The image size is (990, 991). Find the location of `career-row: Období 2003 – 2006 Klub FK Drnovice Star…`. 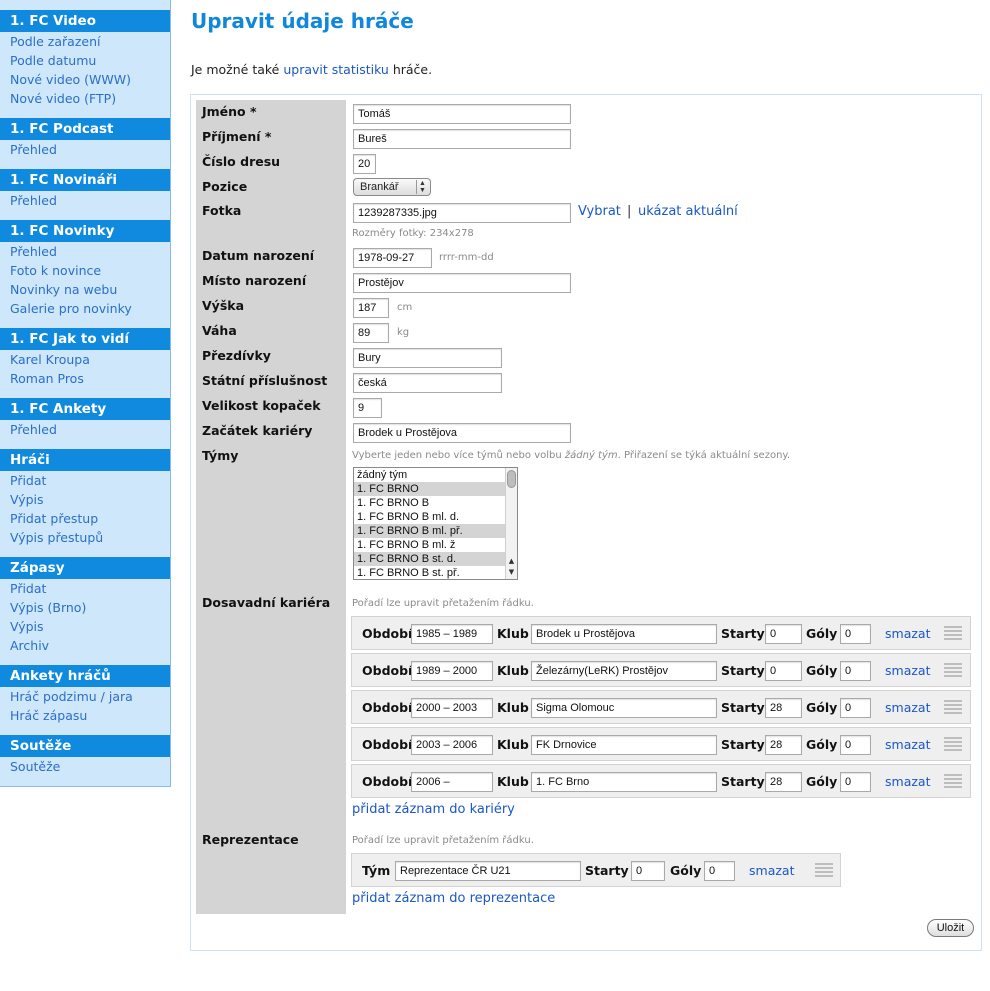

career-row: Období 2003 – 2006 Klub FK Drnovice Star… is located at coordinates (661, 744).